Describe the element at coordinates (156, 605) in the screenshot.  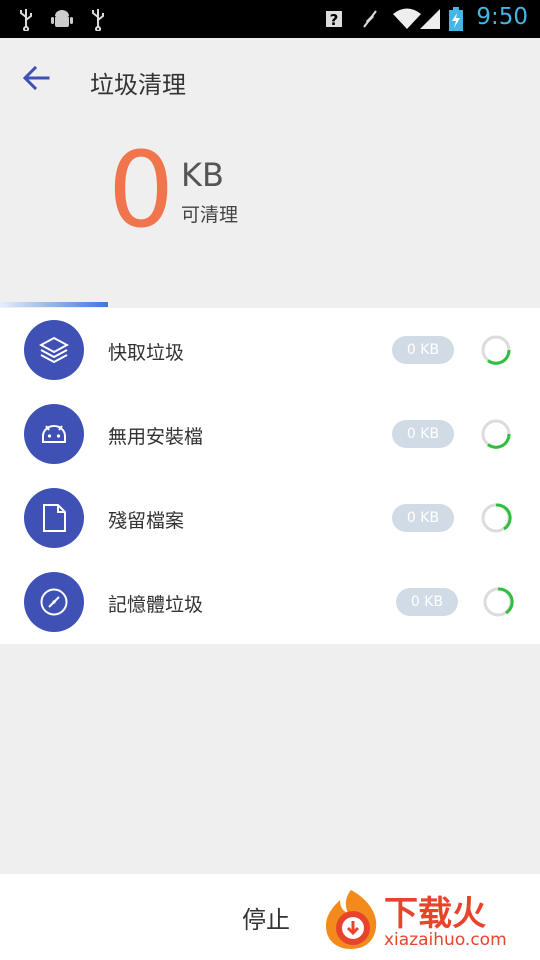
I see `list-item-label: 記憶體垃圾` at that location.